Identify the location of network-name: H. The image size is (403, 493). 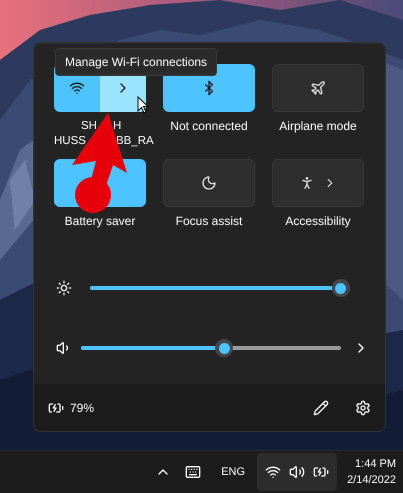
(117, 126).